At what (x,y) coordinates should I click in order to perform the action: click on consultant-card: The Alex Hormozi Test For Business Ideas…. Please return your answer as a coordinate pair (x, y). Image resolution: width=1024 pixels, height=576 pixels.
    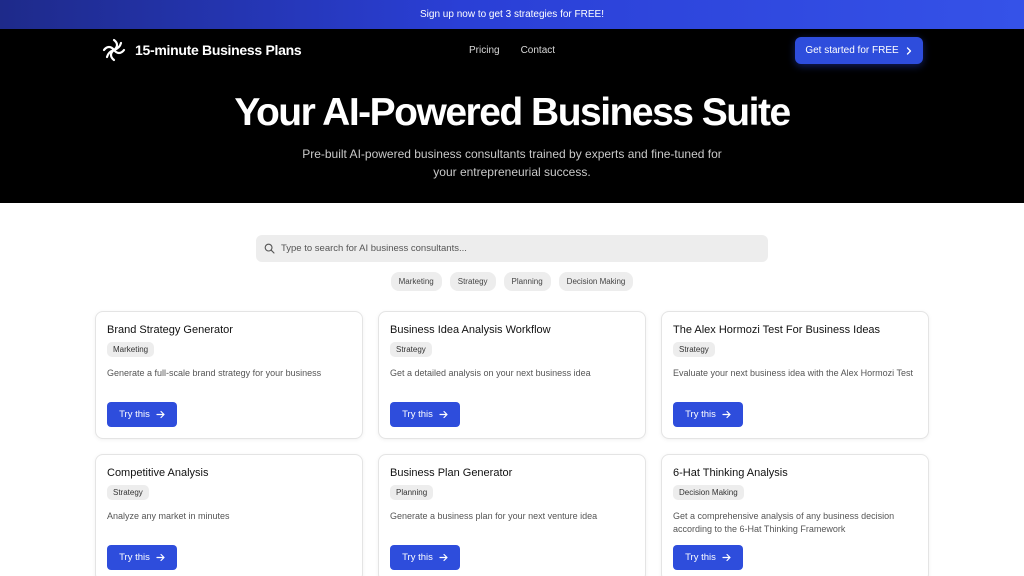
    Looking at the image, I should click on (795, 375).